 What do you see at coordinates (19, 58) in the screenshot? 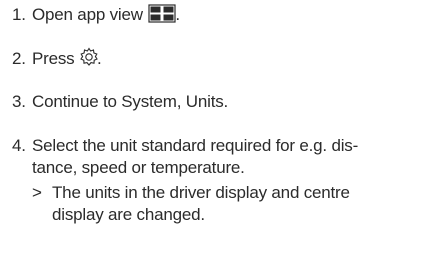
I see `step-number: 2.` at bounding box center [19, 58].